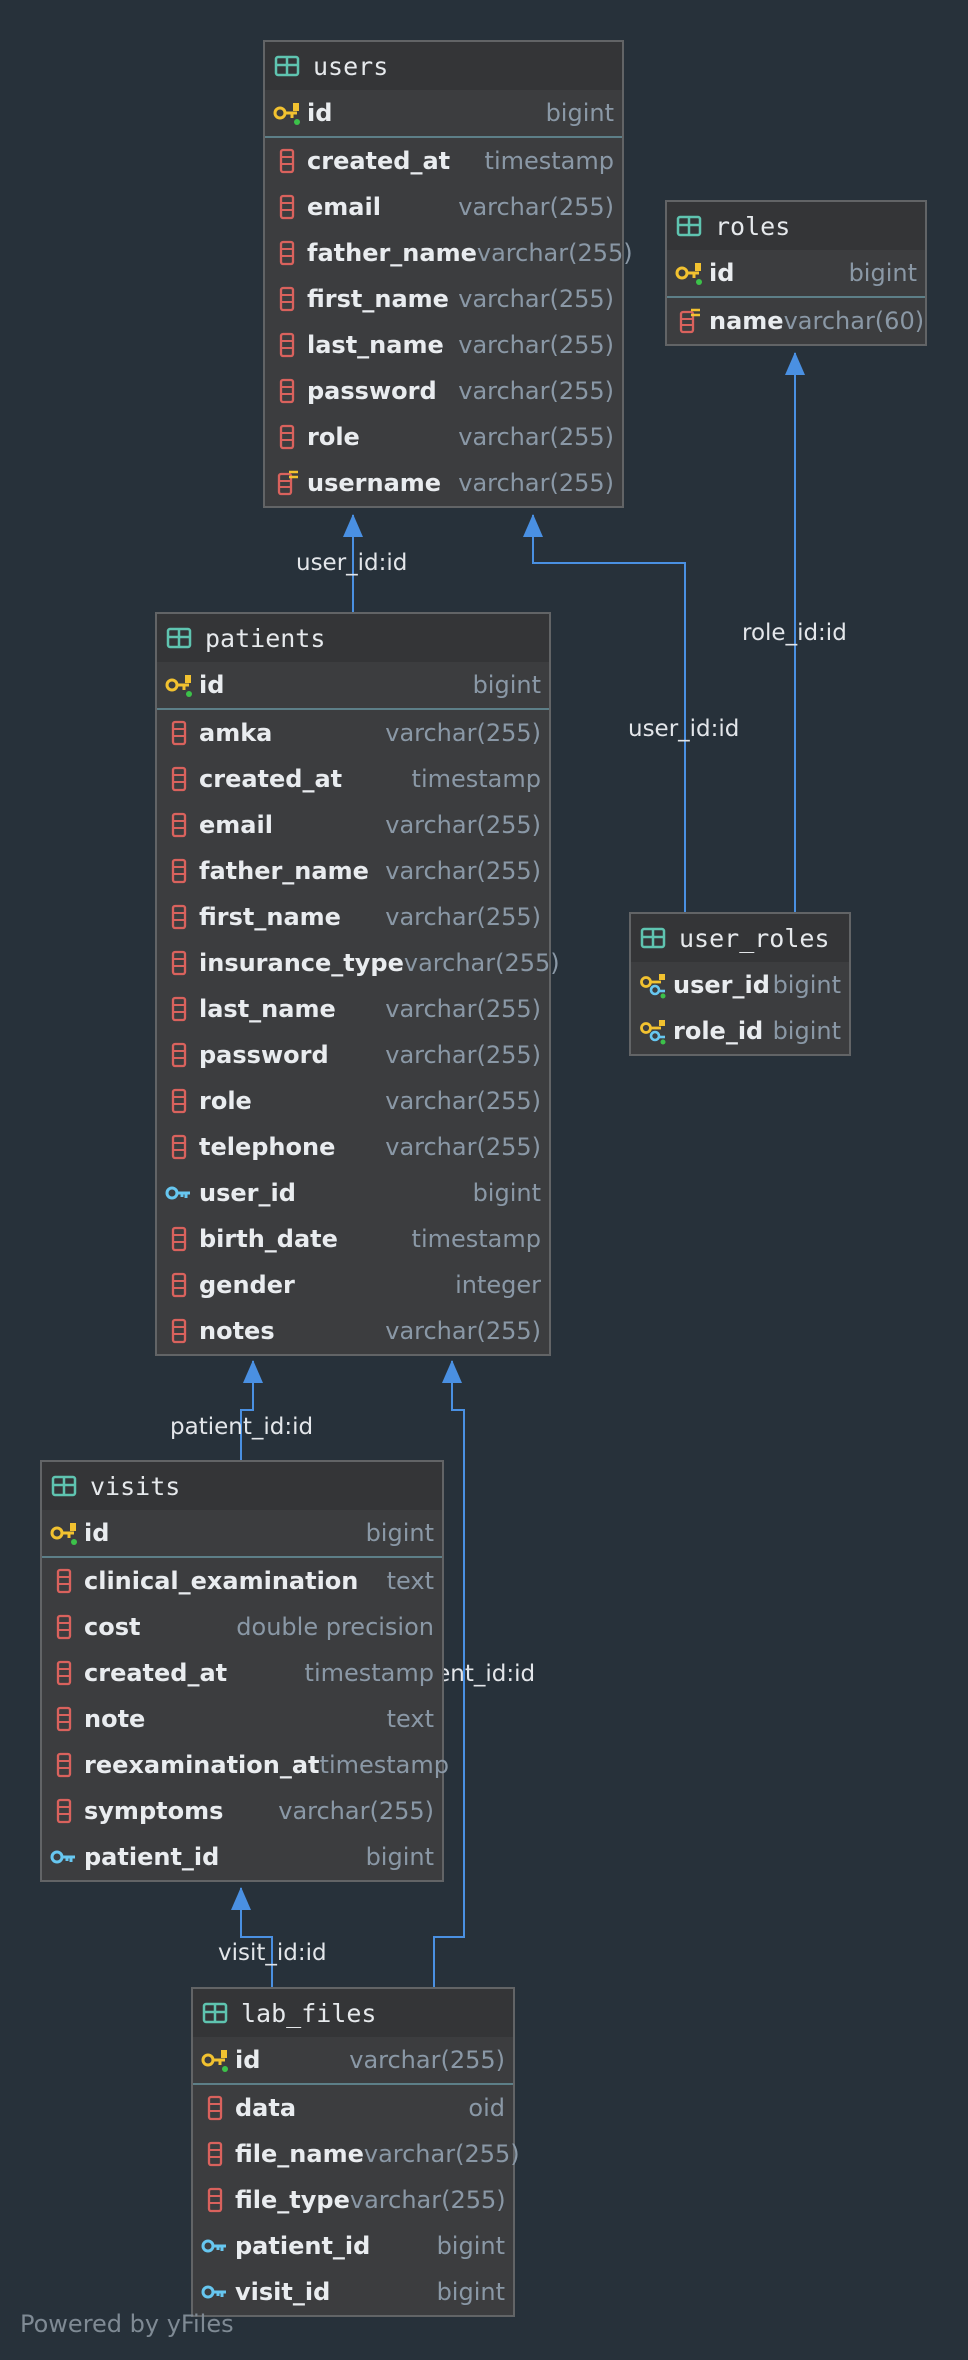 The image size is (968, 2360). Describe the element at coordinates (683, 729) in the screenshot. I see `edge-label-user_roles-users: user_id:id` at that location.